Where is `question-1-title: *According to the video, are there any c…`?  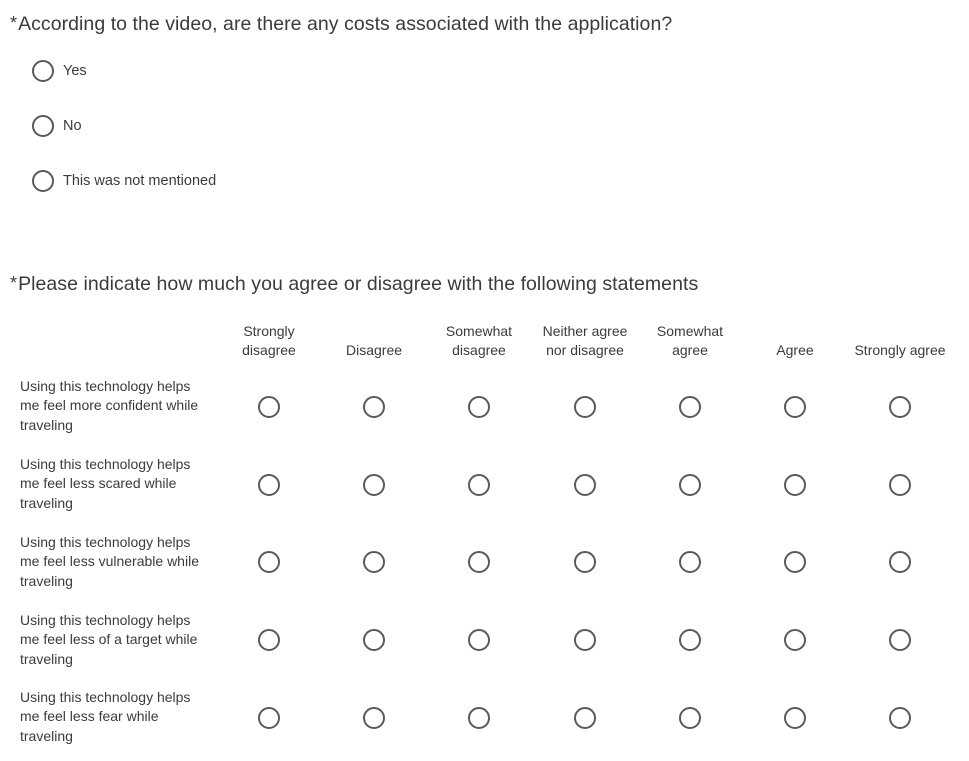 question-1-title: *According to the video, are there any c… is located at coordinates (341, 24).